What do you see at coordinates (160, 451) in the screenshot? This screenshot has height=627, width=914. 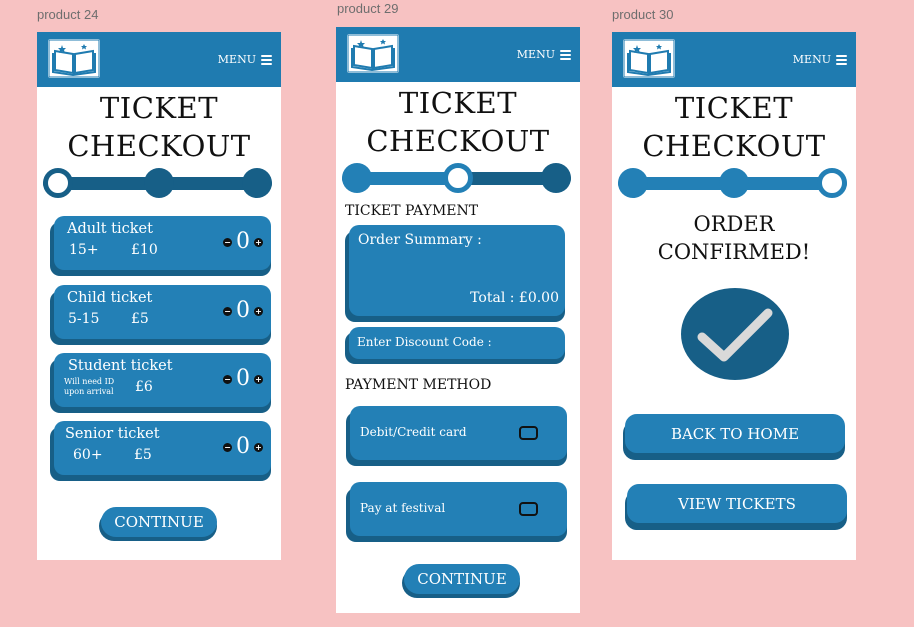 I see `ticket-card-senior: Senior ticket 60+ £5 − 0 +` at bounding box center [160, 451].